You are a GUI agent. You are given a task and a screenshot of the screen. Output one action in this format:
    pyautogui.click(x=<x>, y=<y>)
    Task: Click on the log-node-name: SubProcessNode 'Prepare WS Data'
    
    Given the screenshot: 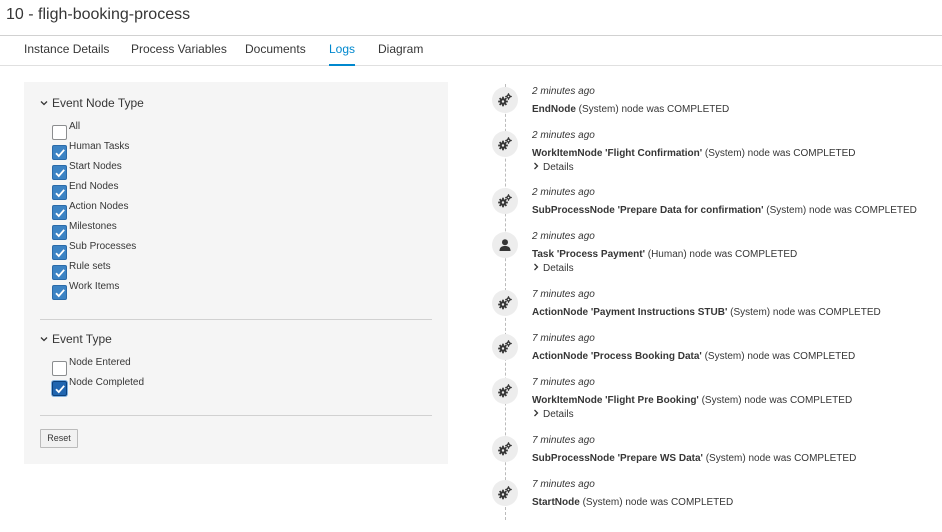 What is the action you would take?
    pyautogui.click(x=617, y=458)
    